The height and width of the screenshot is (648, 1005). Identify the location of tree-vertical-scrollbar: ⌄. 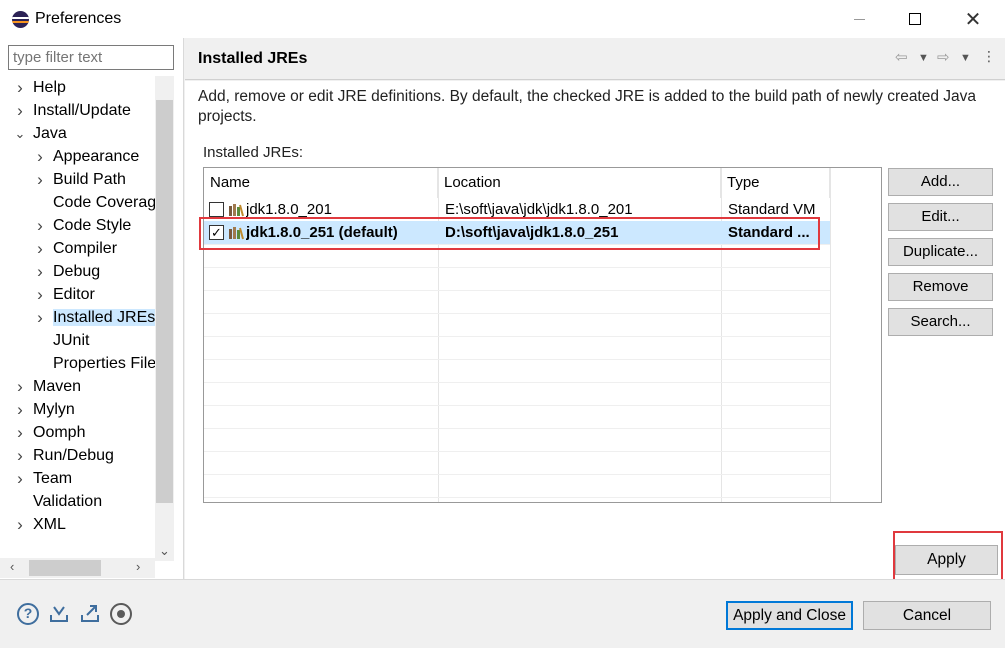
(164, 318).